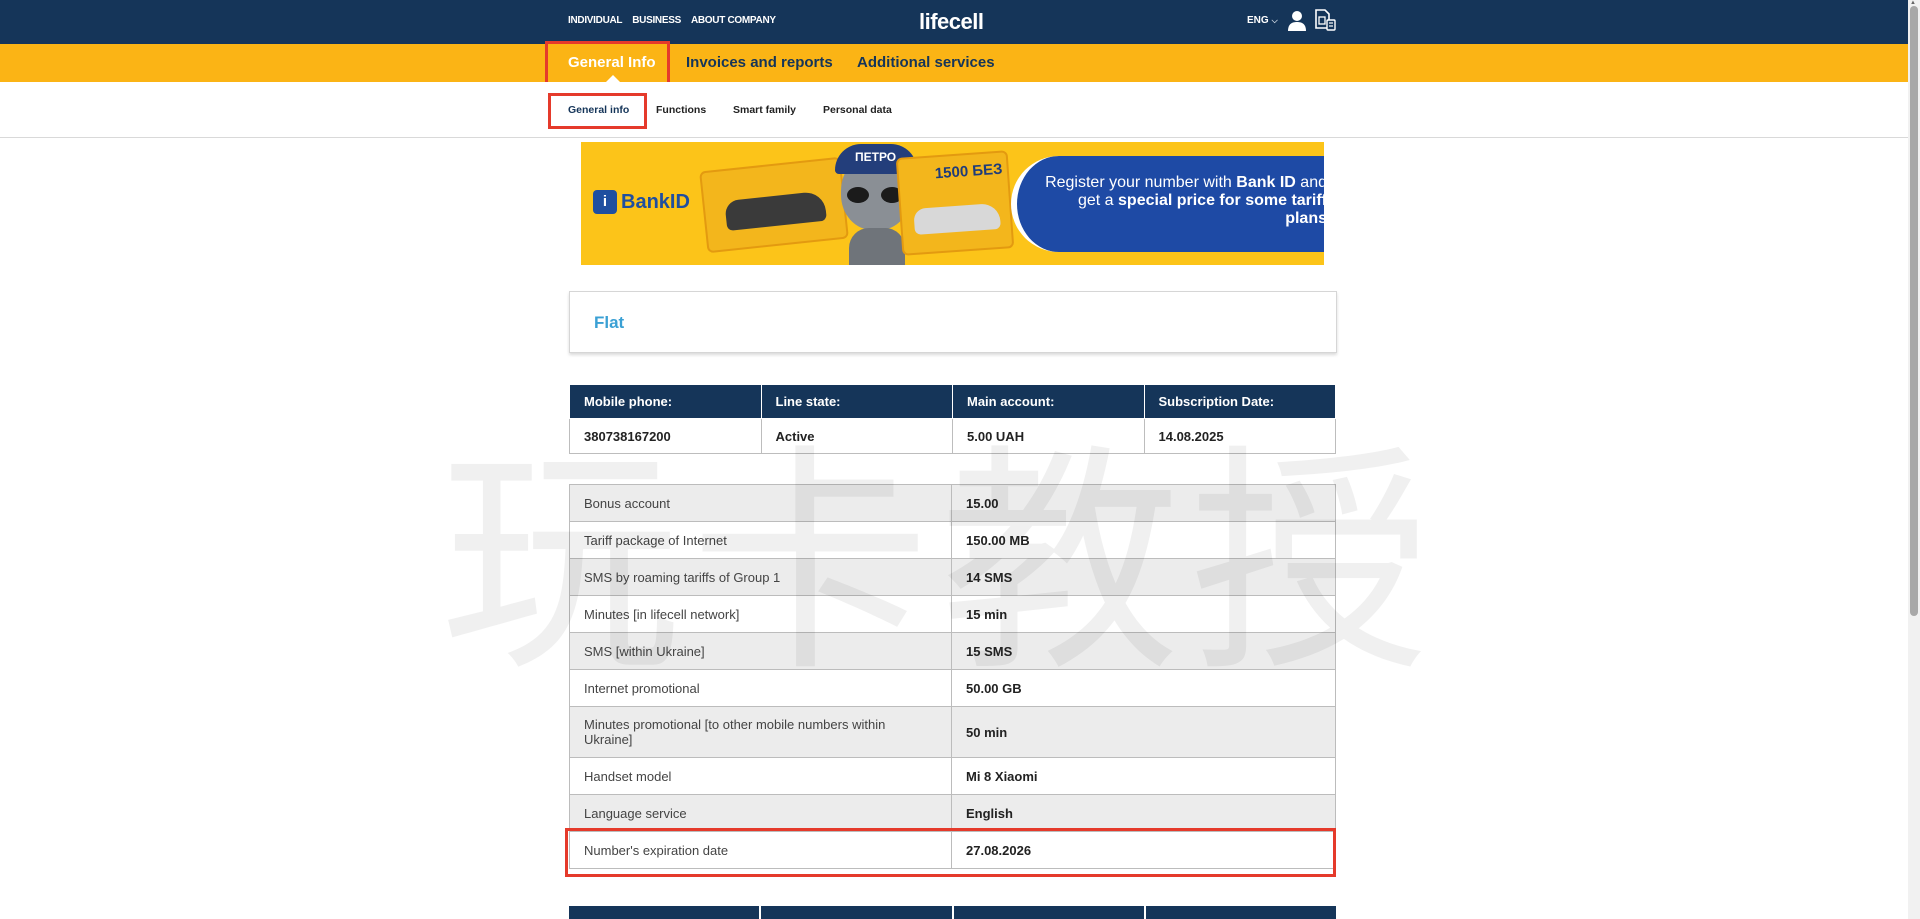  What do you see at coordinates (760, 651) in the screenshot?
I see `balance-label: SMS [within Ukraine]` at bounding box center [760, 651].